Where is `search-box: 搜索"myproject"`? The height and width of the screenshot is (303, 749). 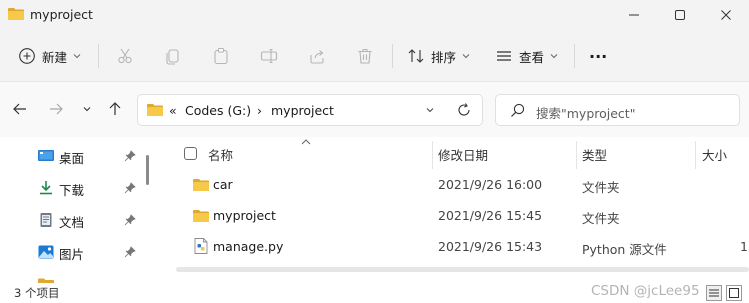
search-box: 搜索"myproject" is located at coordinates (617, 110).